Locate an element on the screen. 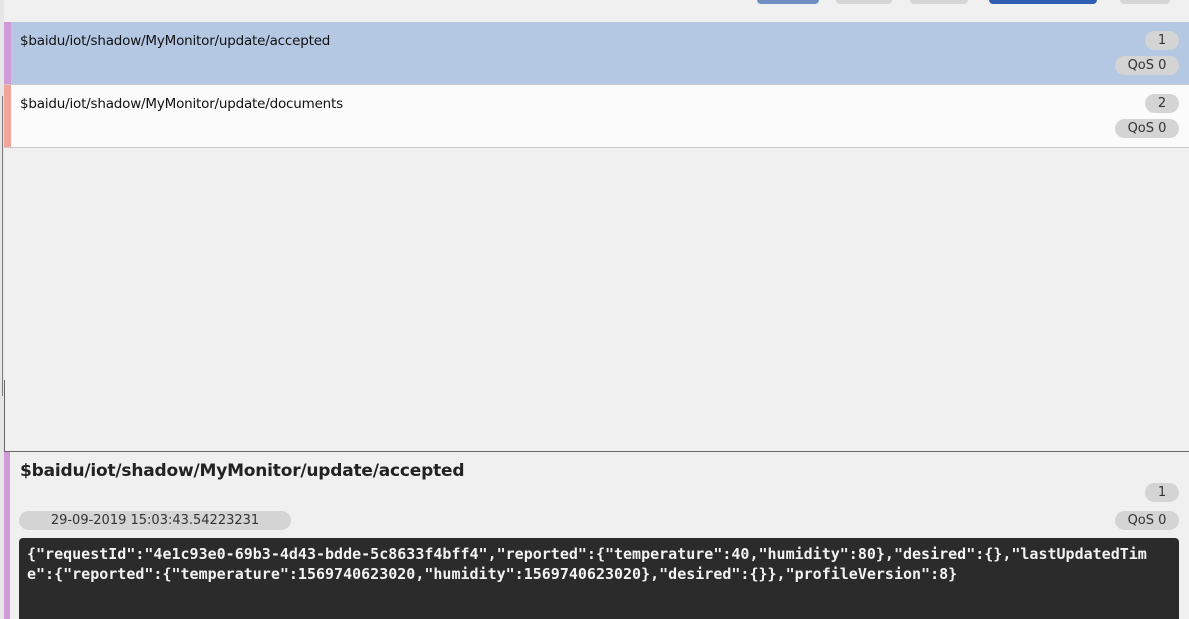 This screenshot has width=1189, height=619. panel-border is located at coordinates (4, 416).